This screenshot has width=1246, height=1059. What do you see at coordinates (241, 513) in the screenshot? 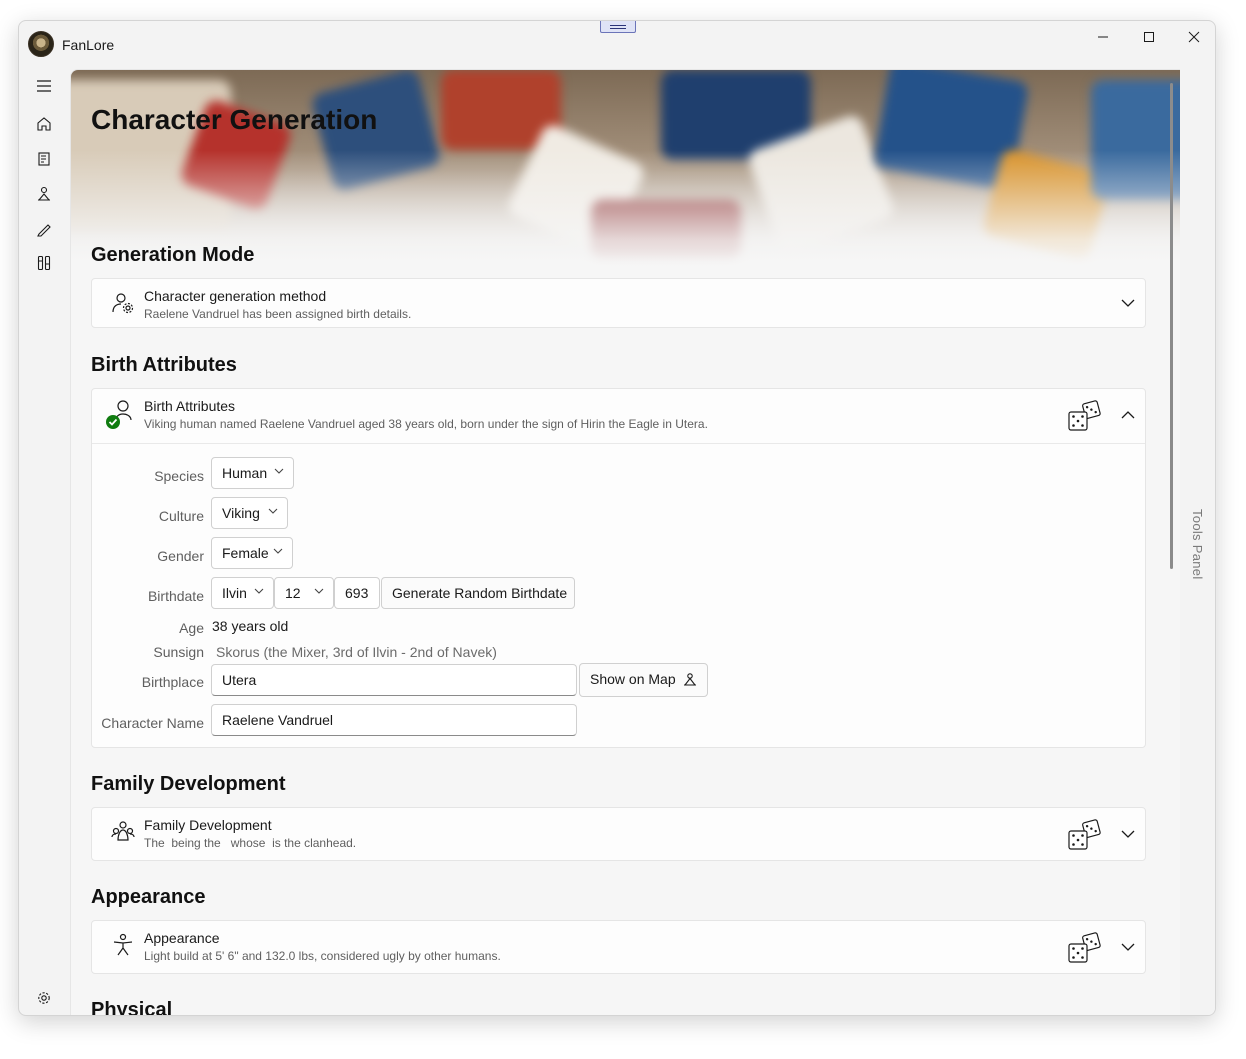
I see `culture-value: Viking` at bounding box center [241, 513].